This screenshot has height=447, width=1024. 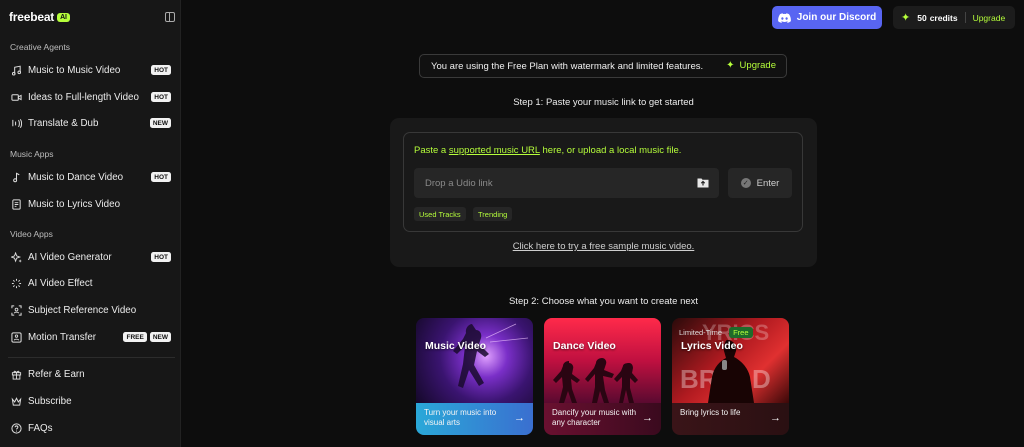 I want to click on sidebar-item-refer-earn: Refer & Earn, so click(x=89, y=374).